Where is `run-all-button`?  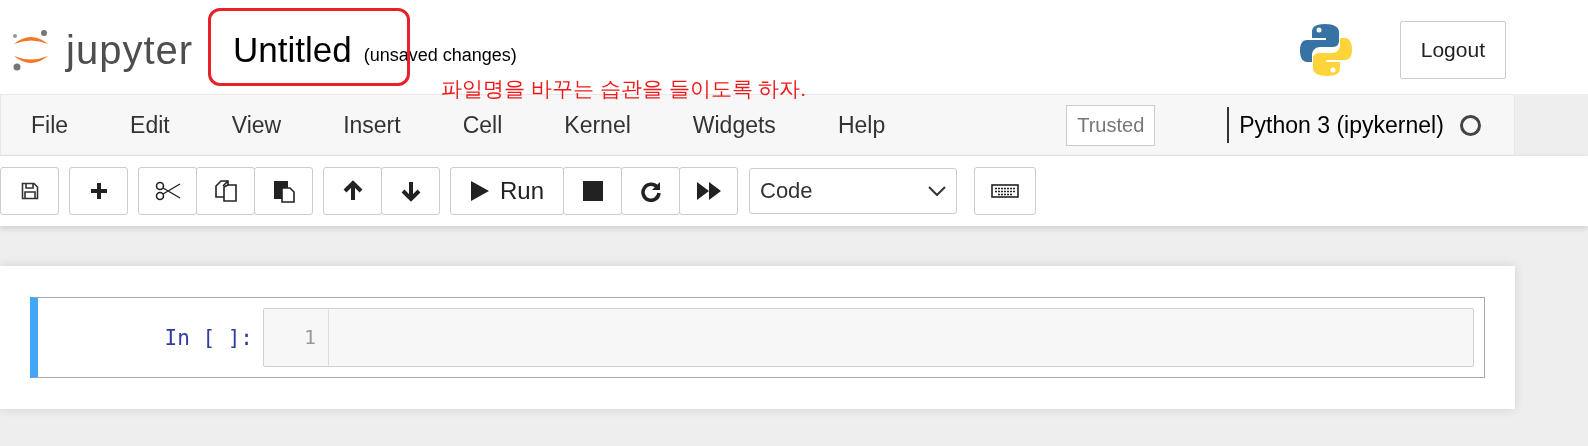
run-all-button is located at coordinates (708, 191).